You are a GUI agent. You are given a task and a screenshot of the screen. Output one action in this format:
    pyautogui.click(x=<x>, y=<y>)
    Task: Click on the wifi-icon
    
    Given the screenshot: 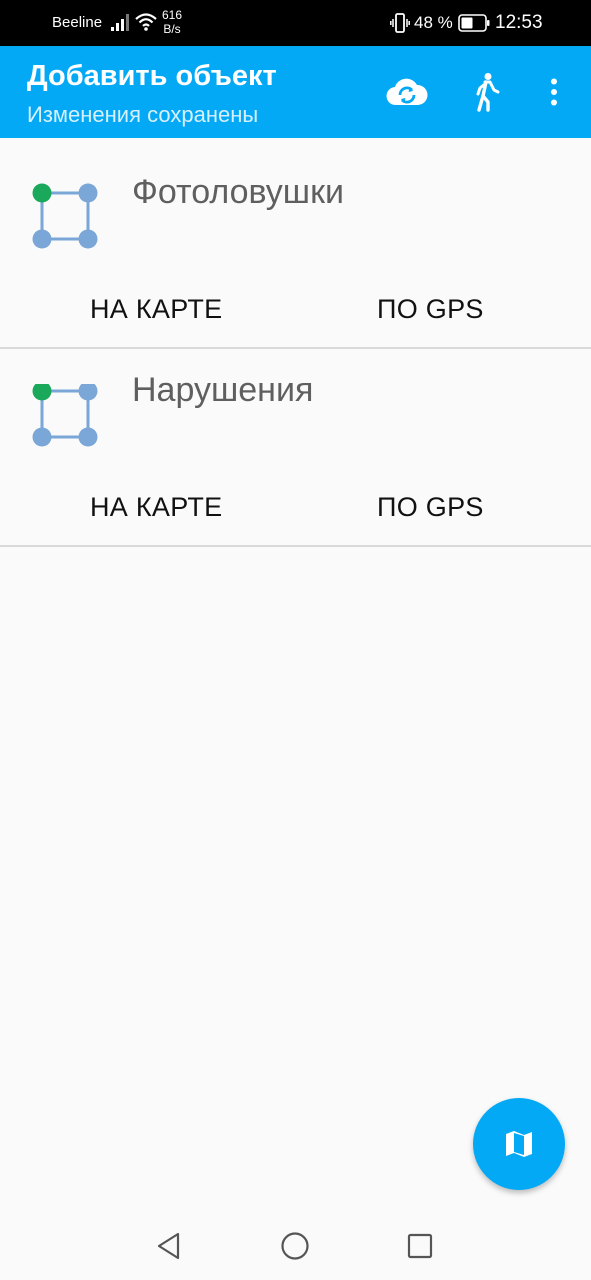 What is the action you would take?
    pyautogui.click(x=146, y=22)
    